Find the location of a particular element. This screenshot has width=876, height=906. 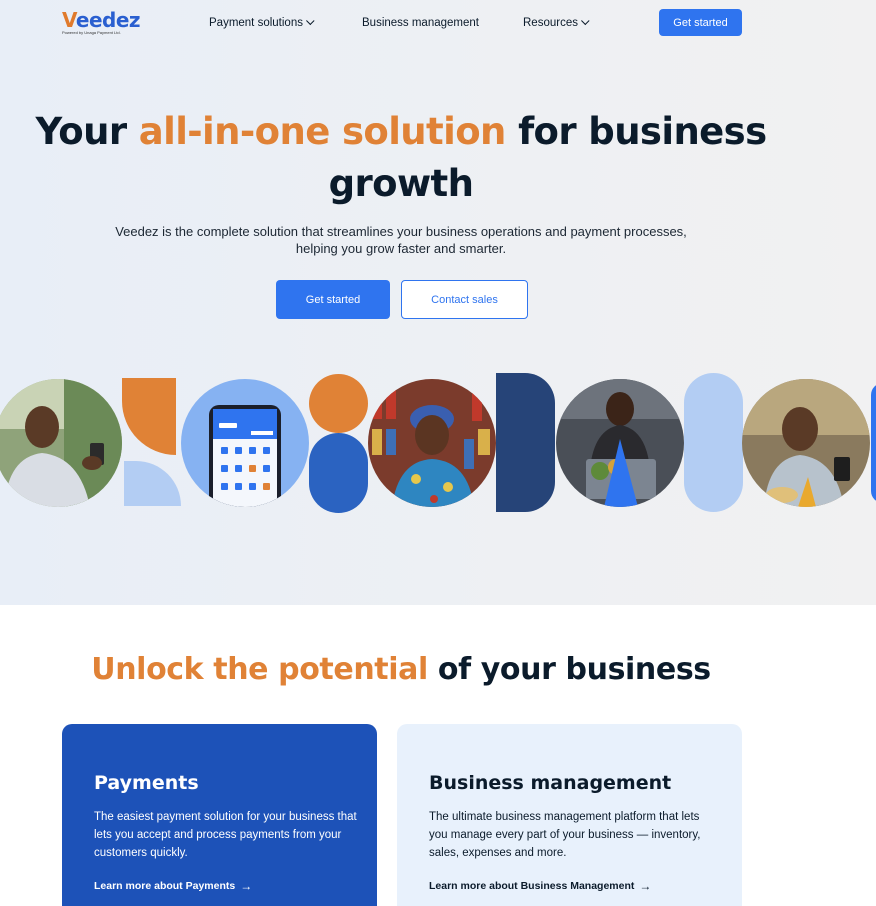

get-started-button: Get started is located at coordinates (333, 299).